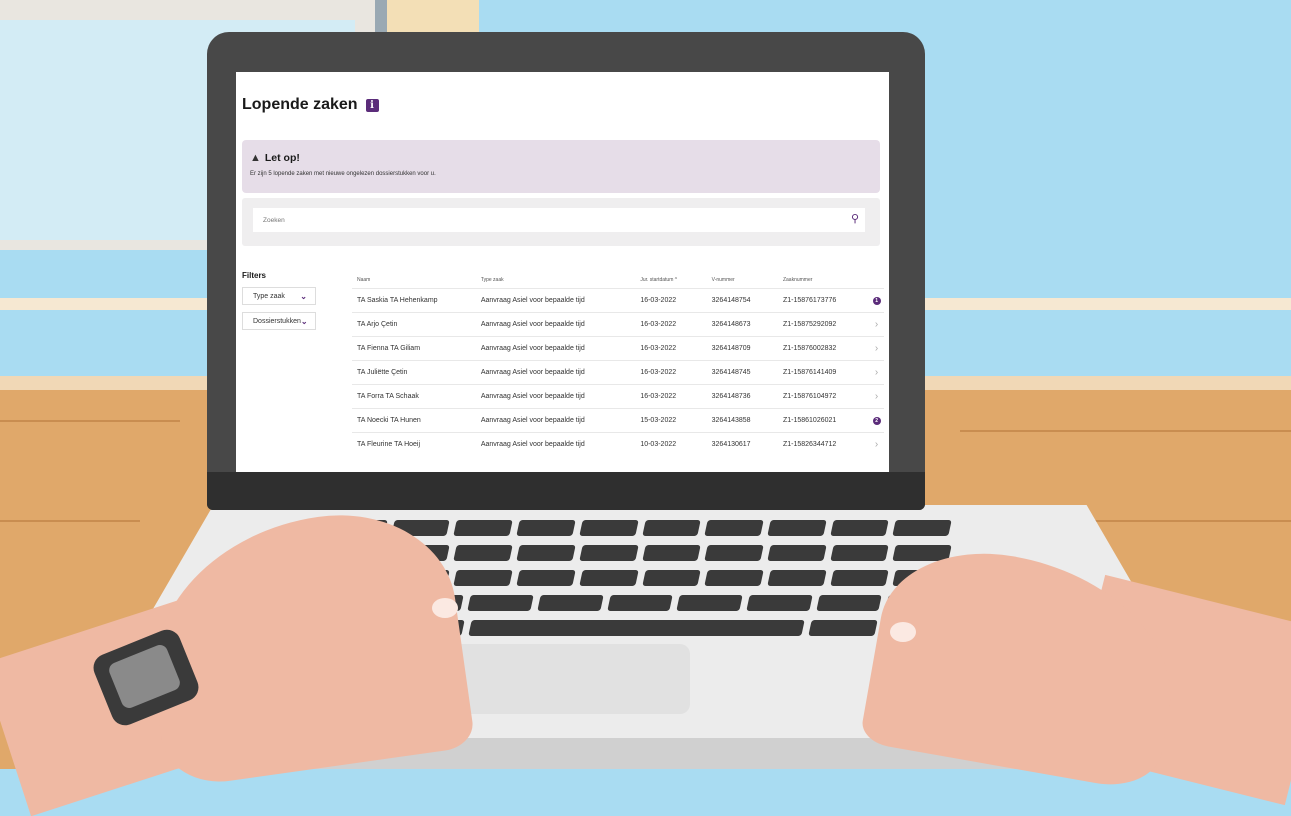  I want to click on column-header-naam: Naam, so click(416, 280).